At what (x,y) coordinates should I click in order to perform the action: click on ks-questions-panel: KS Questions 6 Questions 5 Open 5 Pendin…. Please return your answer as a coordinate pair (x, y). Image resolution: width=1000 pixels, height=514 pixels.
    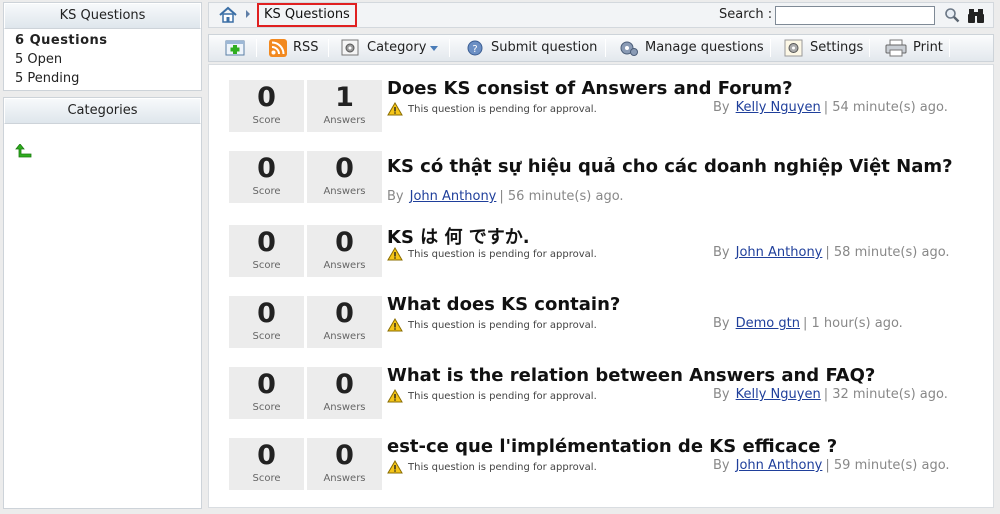
    Looking at the image, I should click on (102, 46).